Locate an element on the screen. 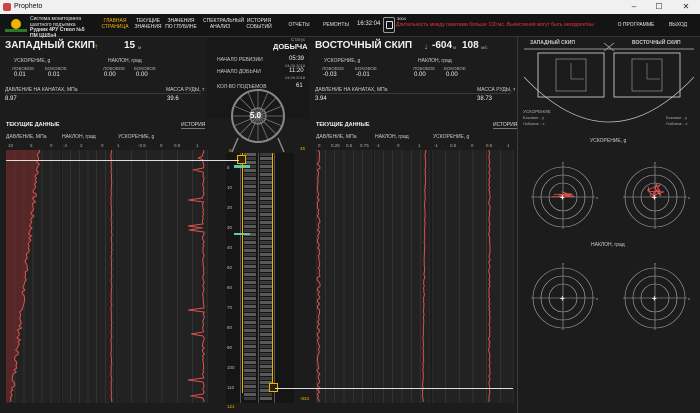  revision-label: НАЧАЛО РЕВИЗИИ is located at coordinates (240, 60).